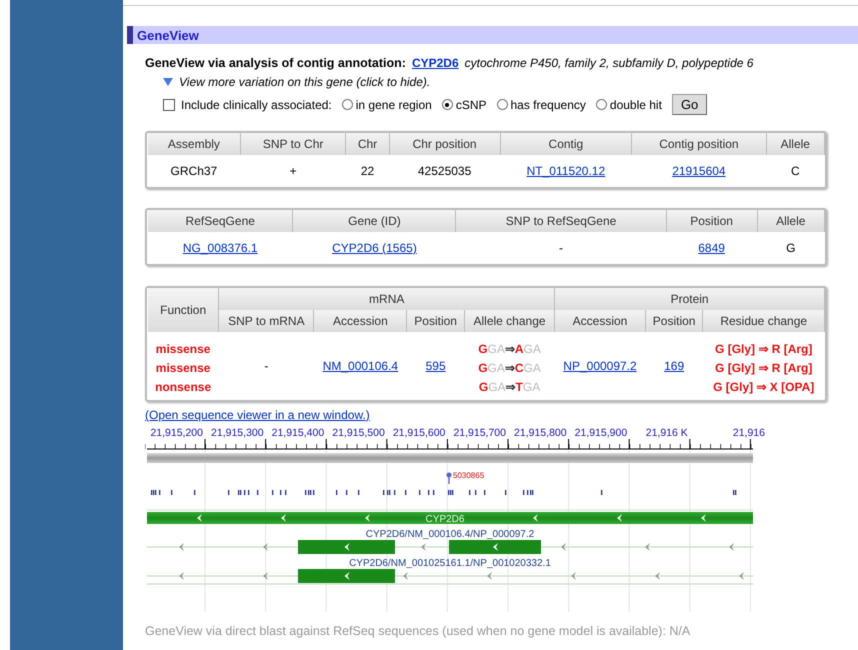 Image resolution: width=858 pixels, height=650 pixels. Describe the element at coordinates (450, 563) in the screenshot. I see `transcript-label: CYP2D6/NM_001025161.1/NP_001020332.1` at that location.